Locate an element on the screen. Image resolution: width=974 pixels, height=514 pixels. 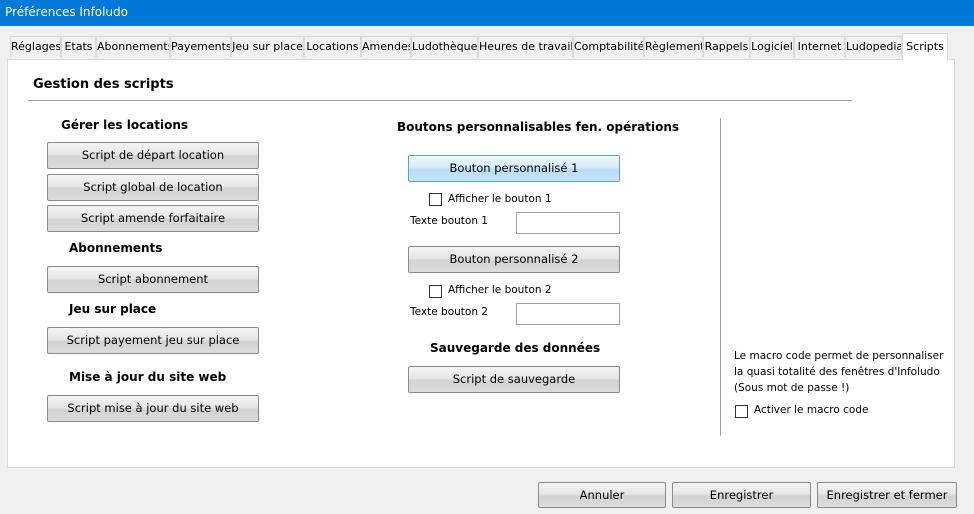
save-and-close-button: Enregistrer et fermer is located at coordinates (887, 495).